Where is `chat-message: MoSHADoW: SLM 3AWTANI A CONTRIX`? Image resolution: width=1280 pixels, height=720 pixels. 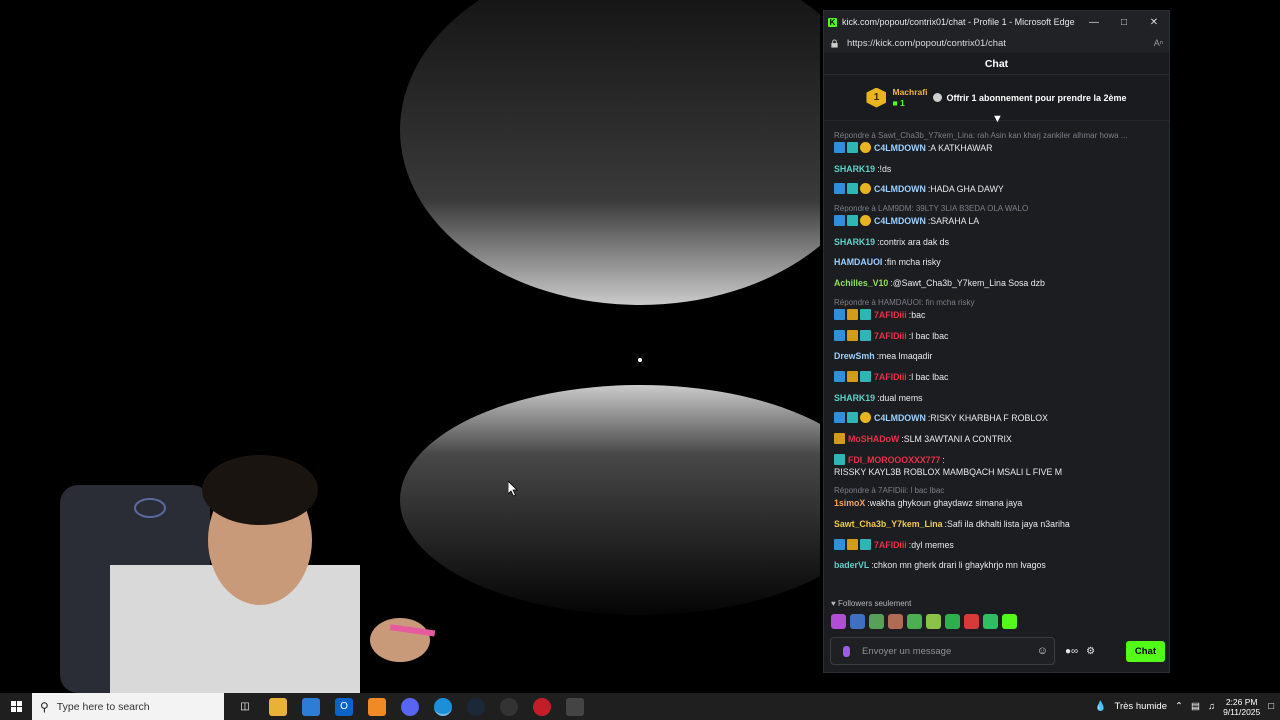 chat-message: MoSHADoW: SLM 3AWTANI A CONTRIX is located at coordinates (996, 438).